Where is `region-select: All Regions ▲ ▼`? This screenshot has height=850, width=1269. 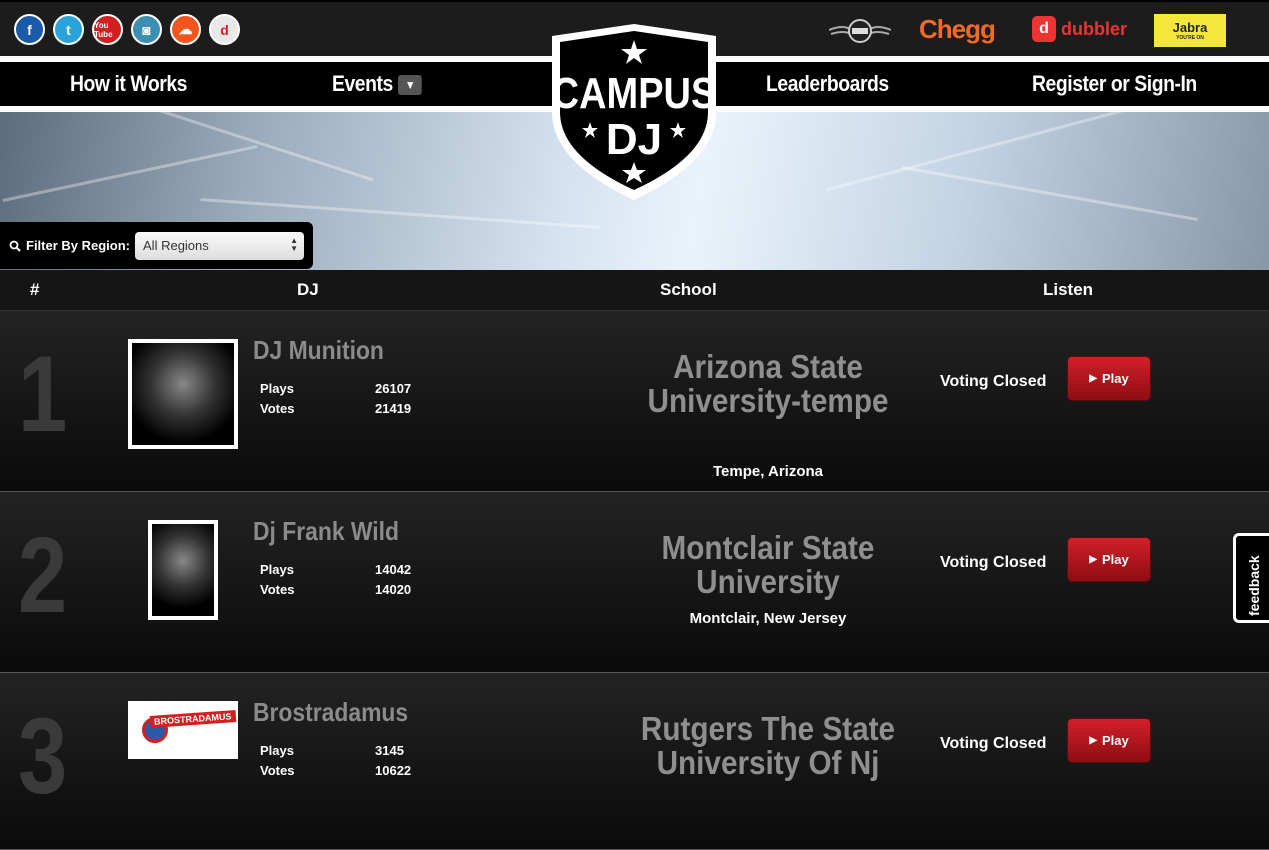 region-select: All Regions ▲ ▼ is located at coordinates (220, 245).